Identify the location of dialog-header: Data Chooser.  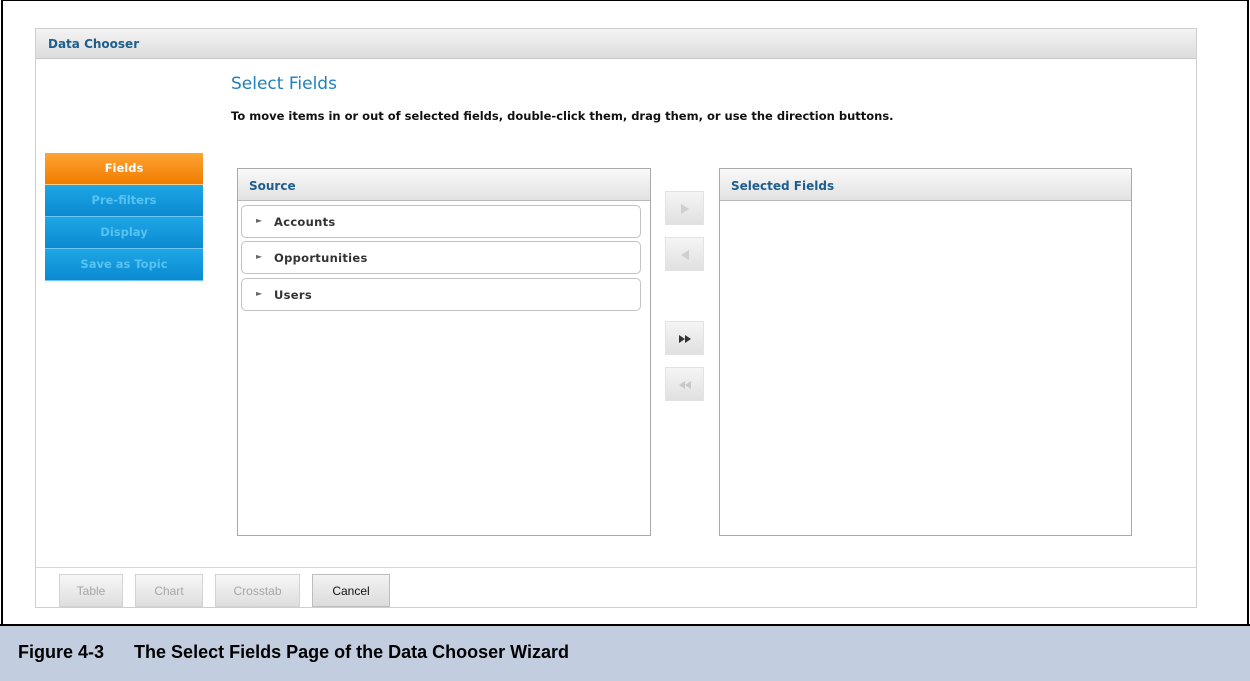
(616, 44).